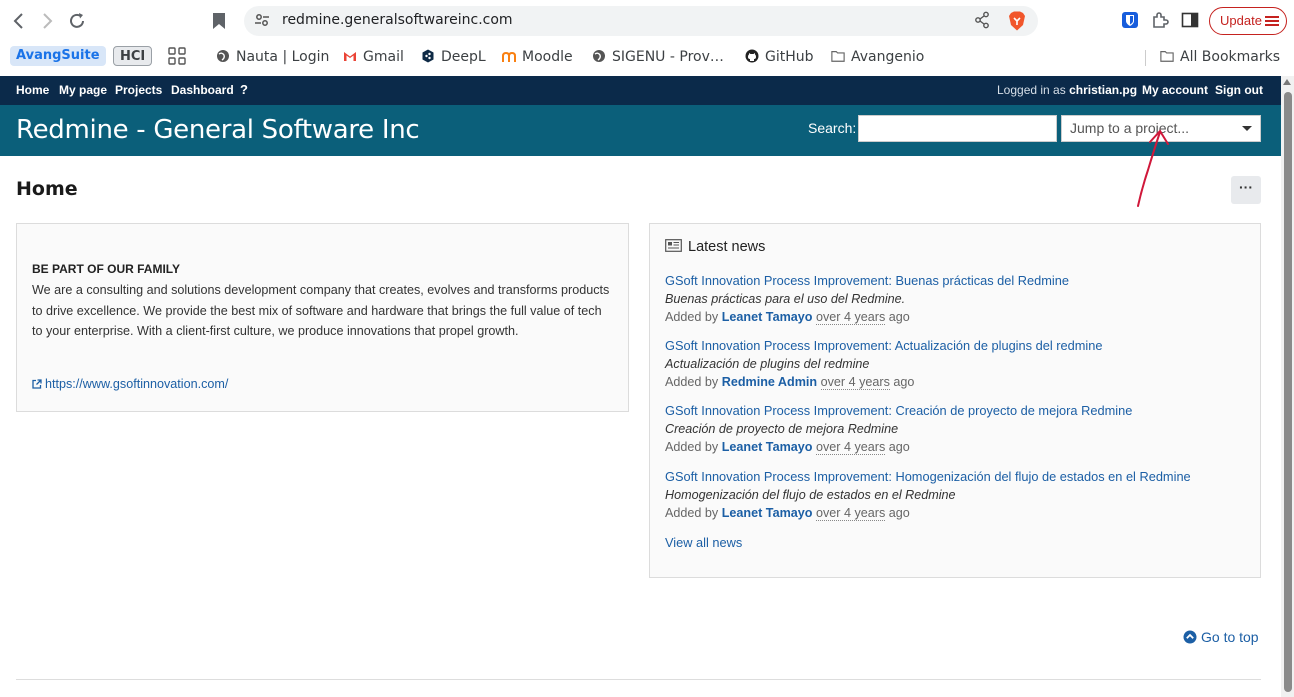 The image size is (1294, 697). Describe the element at coordinates (715, 247) in the screenshot. I see `latest-news-heading: Latest news` at that location.